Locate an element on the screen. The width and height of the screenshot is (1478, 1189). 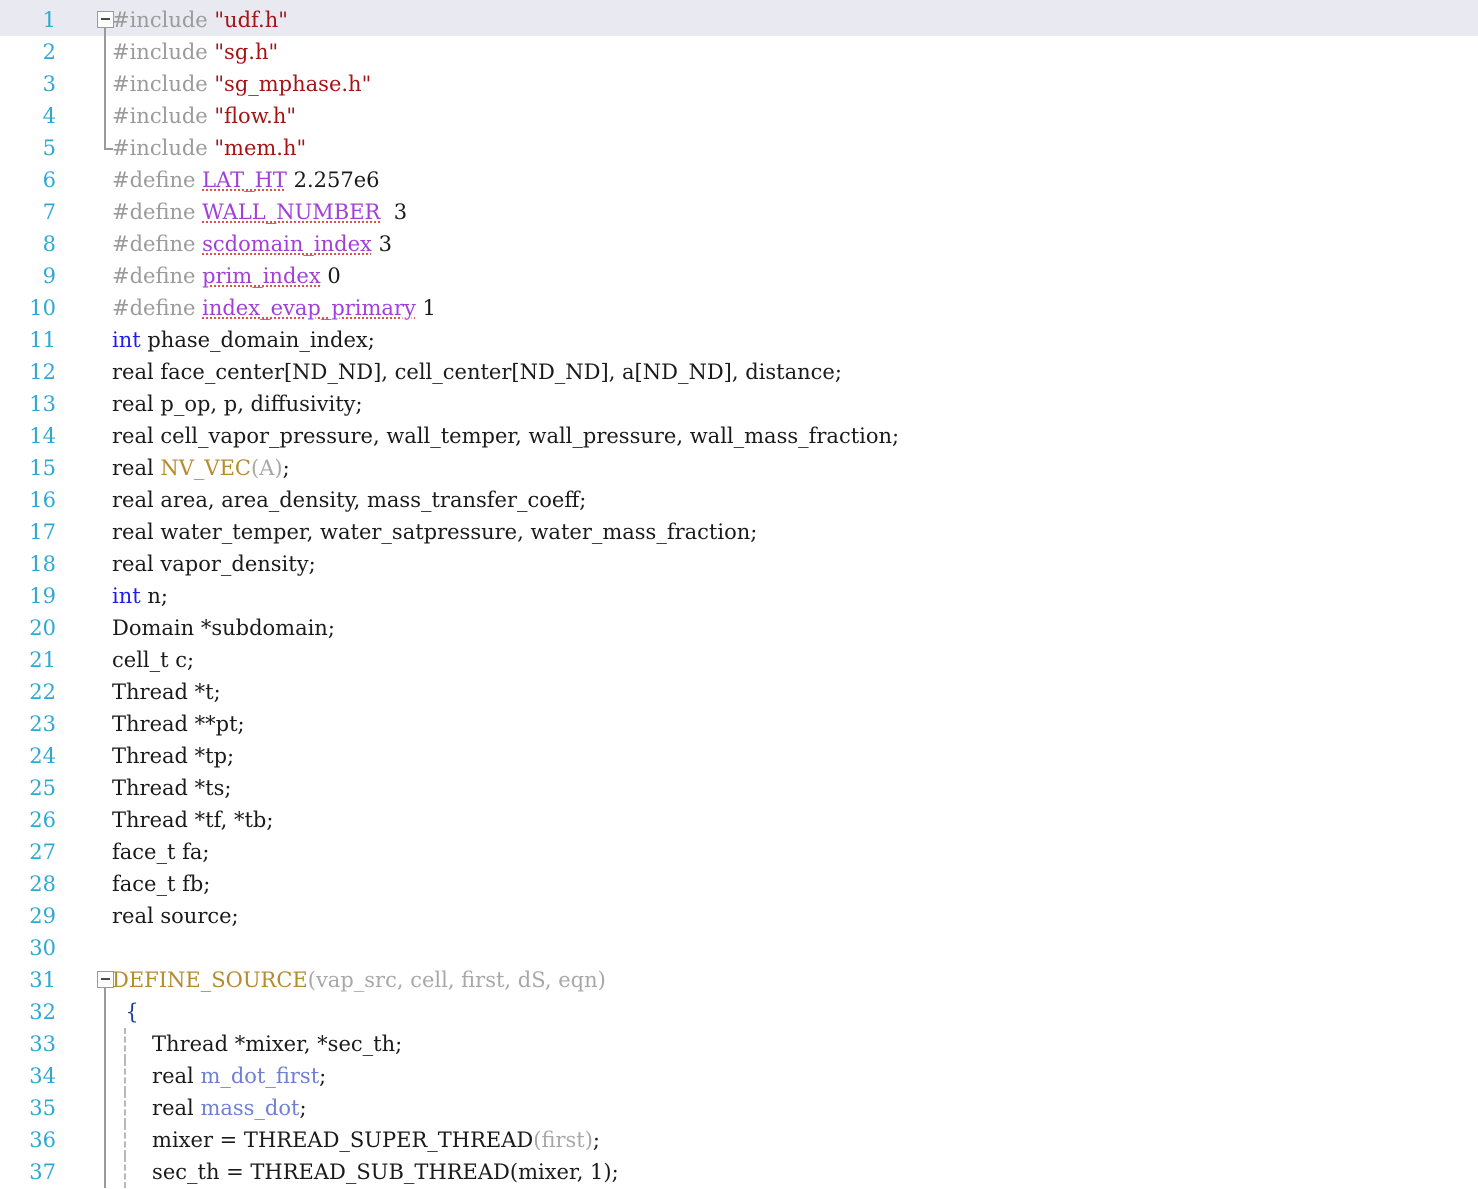
code-line-text: #include "sg_mphase.h" is located at coordinates (241, 84).